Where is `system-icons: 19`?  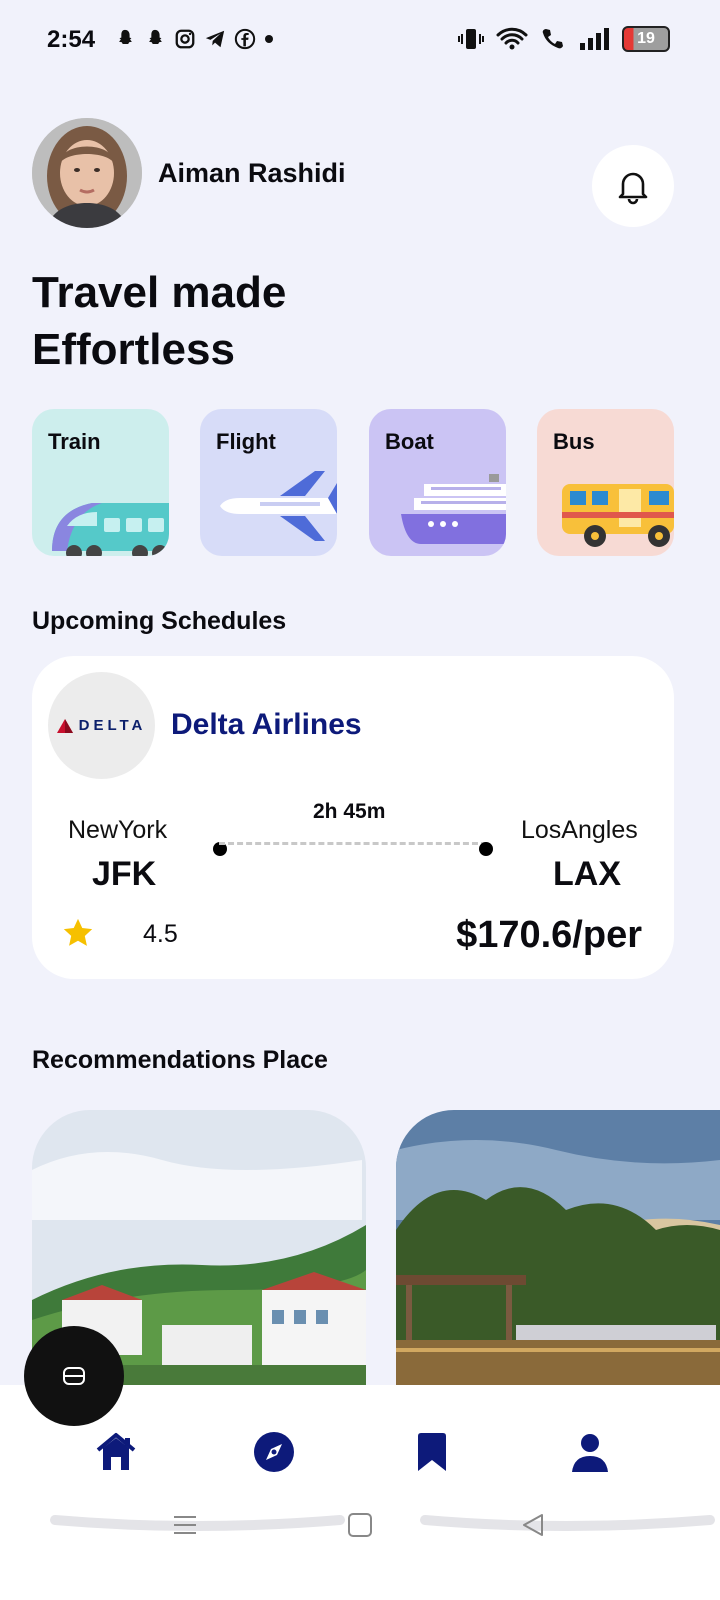 system-icons: 19 is located at coordinates (564, 39).